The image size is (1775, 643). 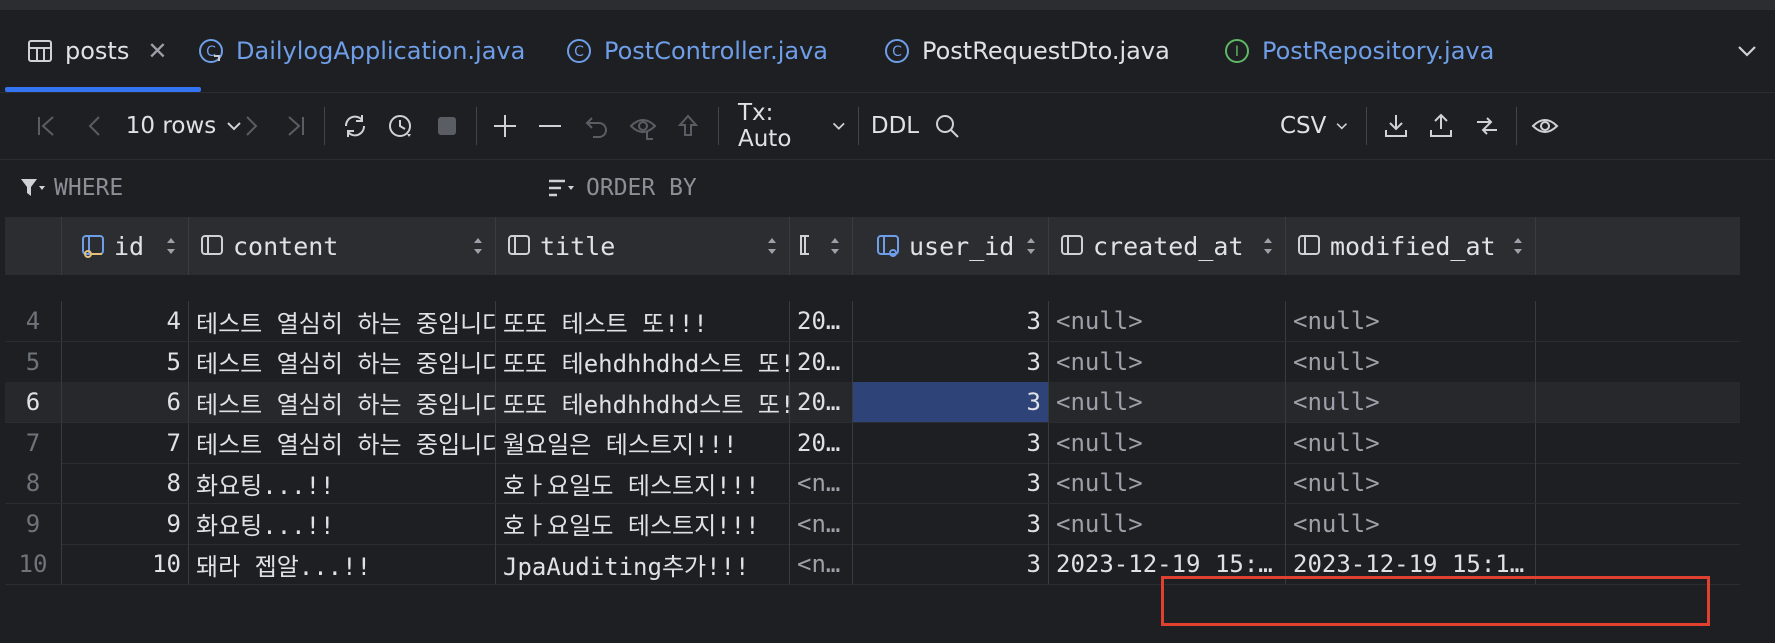 I want to click on cell-id: 9, so click(x=125, y=523).